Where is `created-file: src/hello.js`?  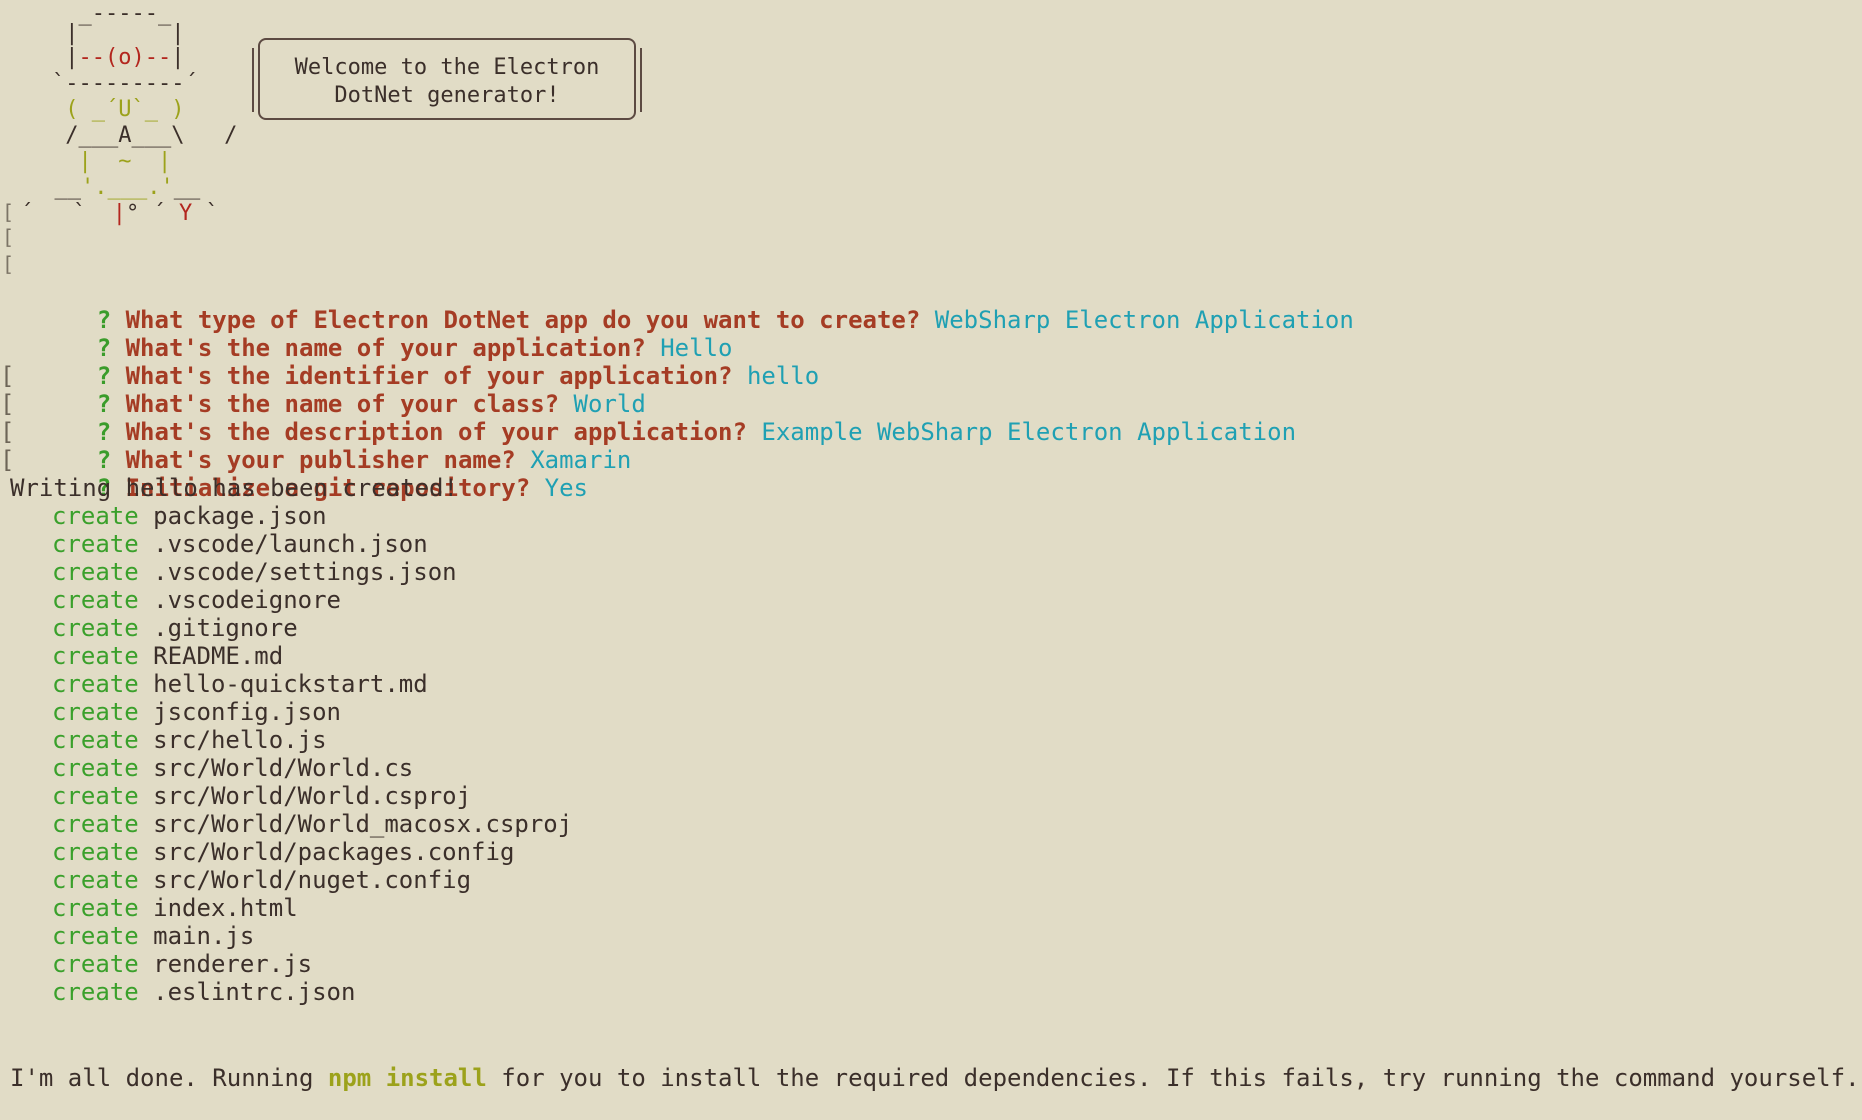
created-file: src/hello.js is located at coordinates (240, 740).